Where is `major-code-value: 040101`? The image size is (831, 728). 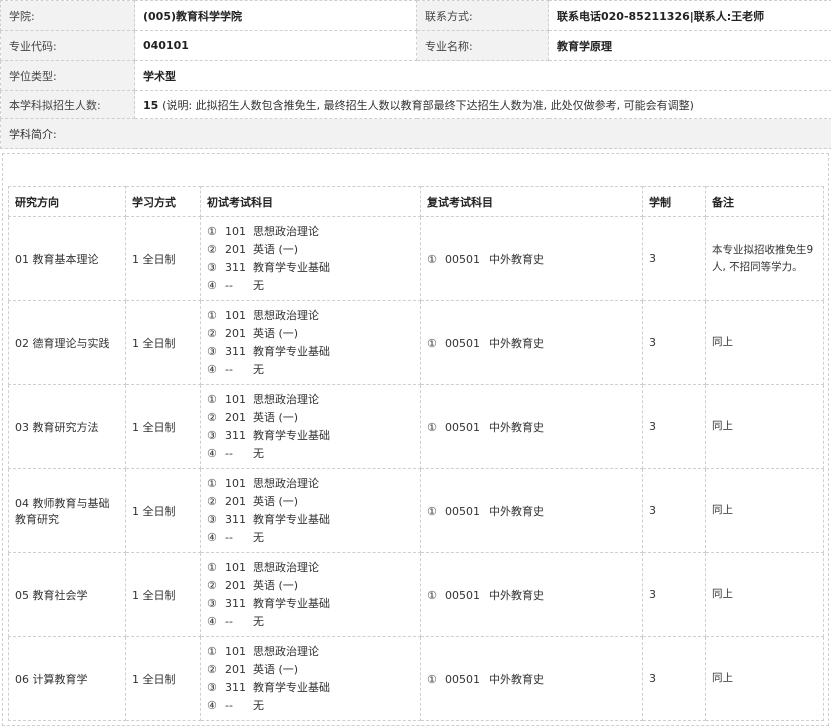
major-code-value: 040101 is located at coordinates (275, 45).